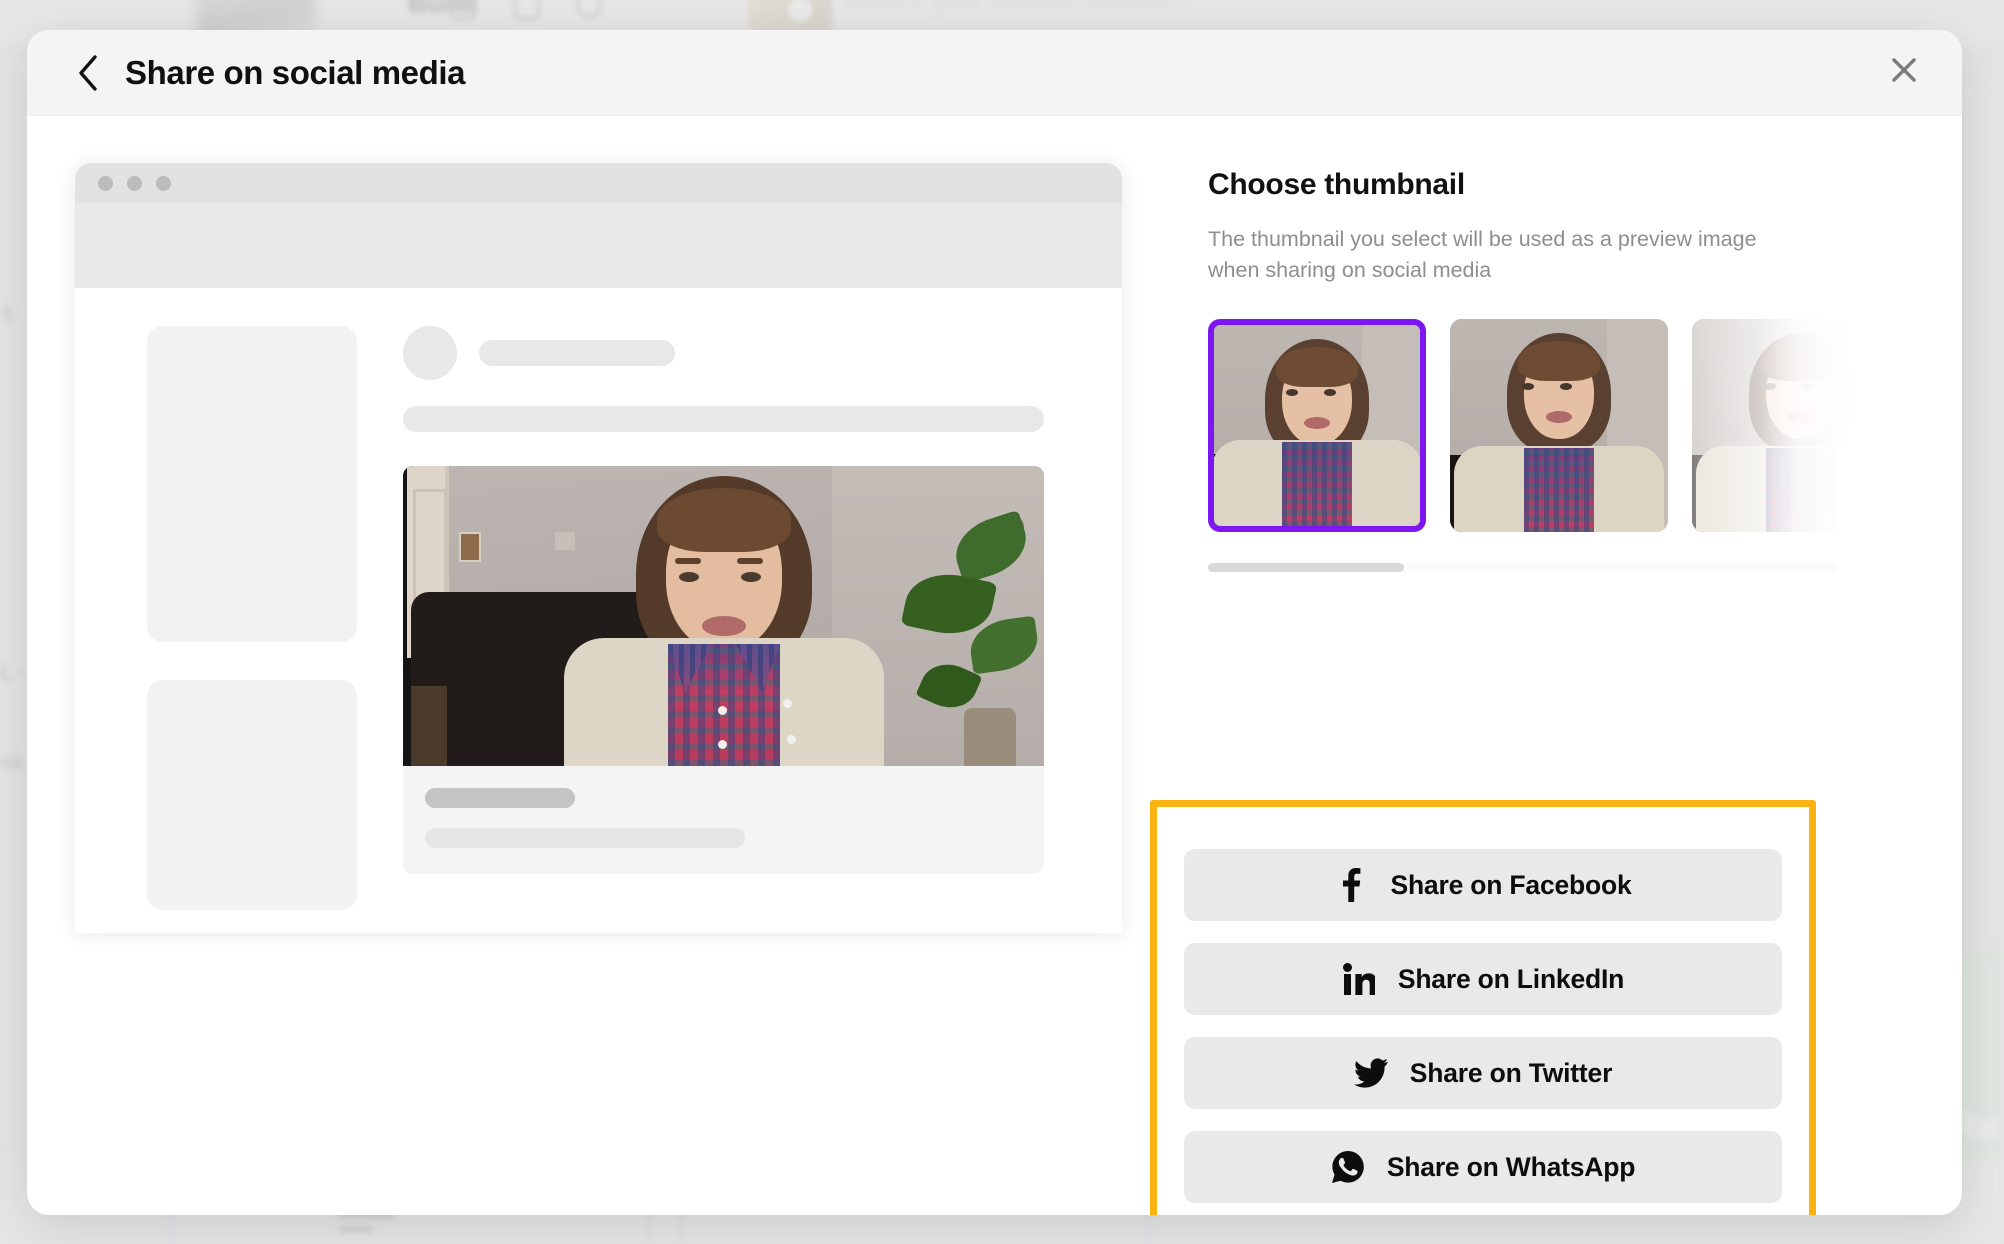  I want to click on houseplant, so click(953, 637).